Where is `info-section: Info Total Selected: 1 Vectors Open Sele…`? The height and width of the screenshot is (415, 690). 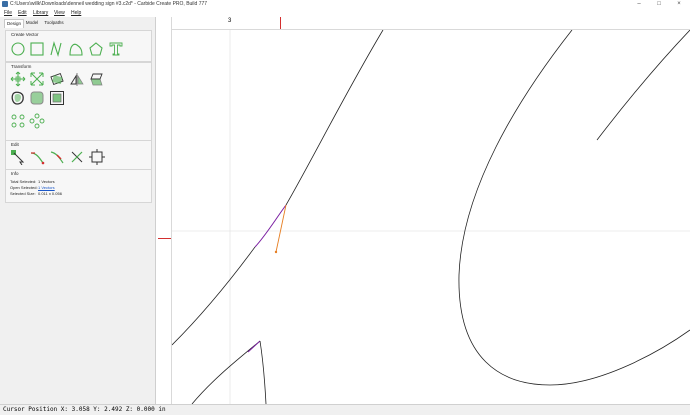 info-section: Info Total Selected: 1 Vectors Open Sele… is located at coordinates (78, 186).